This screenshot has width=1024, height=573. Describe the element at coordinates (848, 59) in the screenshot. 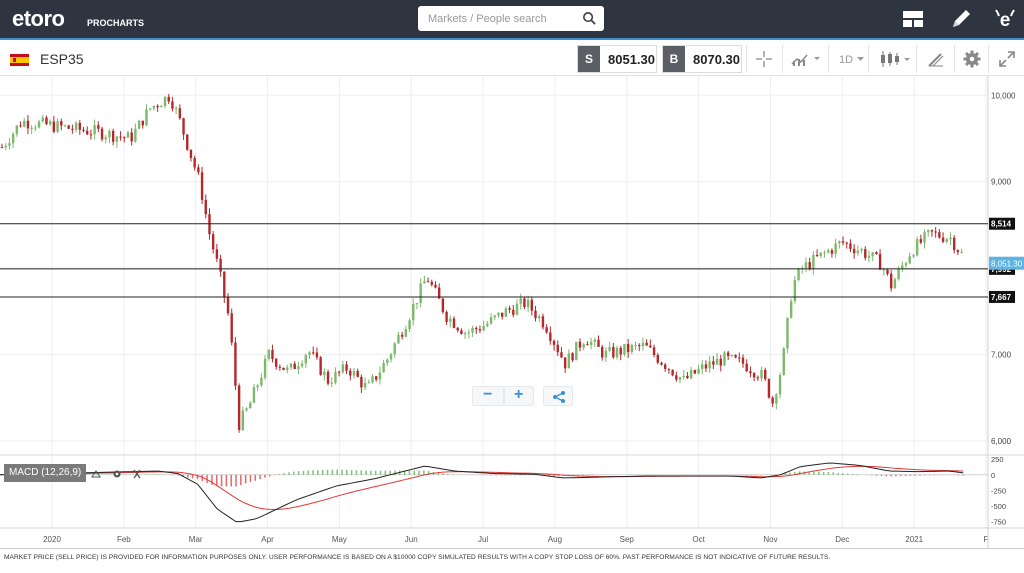

I see `timeframe-button: 1D` at that location.